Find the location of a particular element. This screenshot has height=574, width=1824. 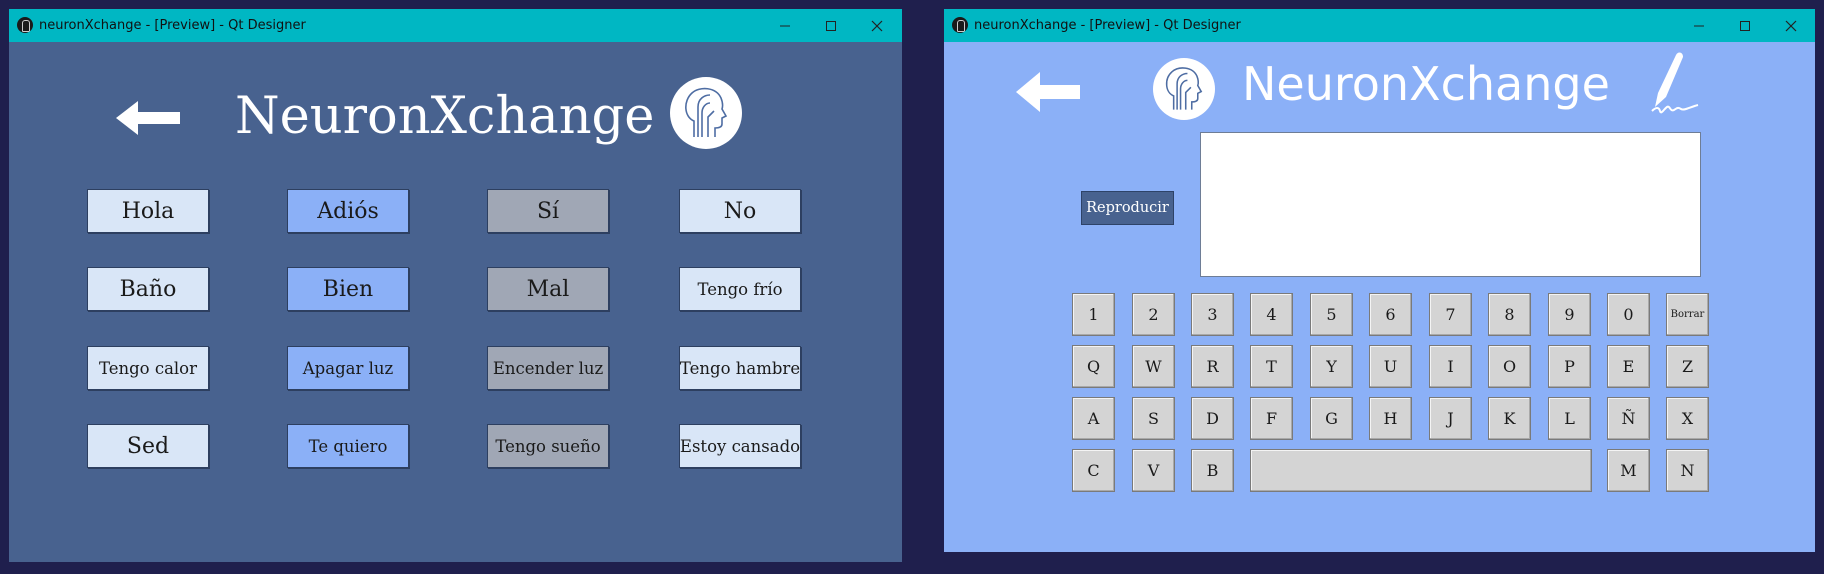

phrase-button: Encender luz is located at coordinates (548, 368).